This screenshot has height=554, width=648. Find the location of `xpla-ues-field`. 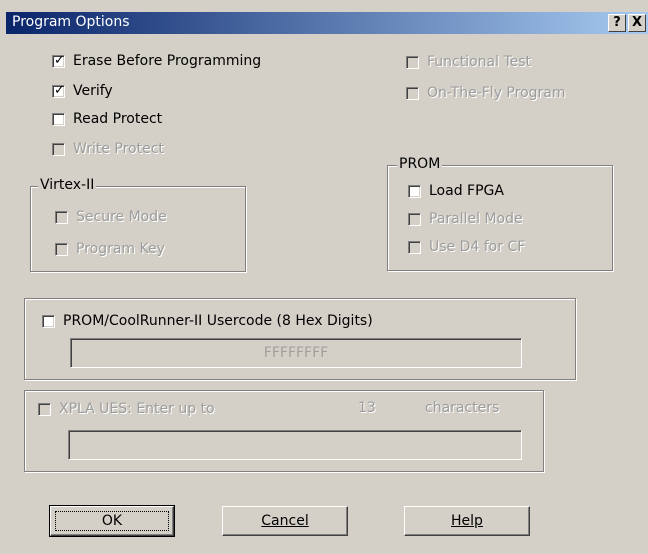

xpla-ues-field is located at coordinates (295, 445).